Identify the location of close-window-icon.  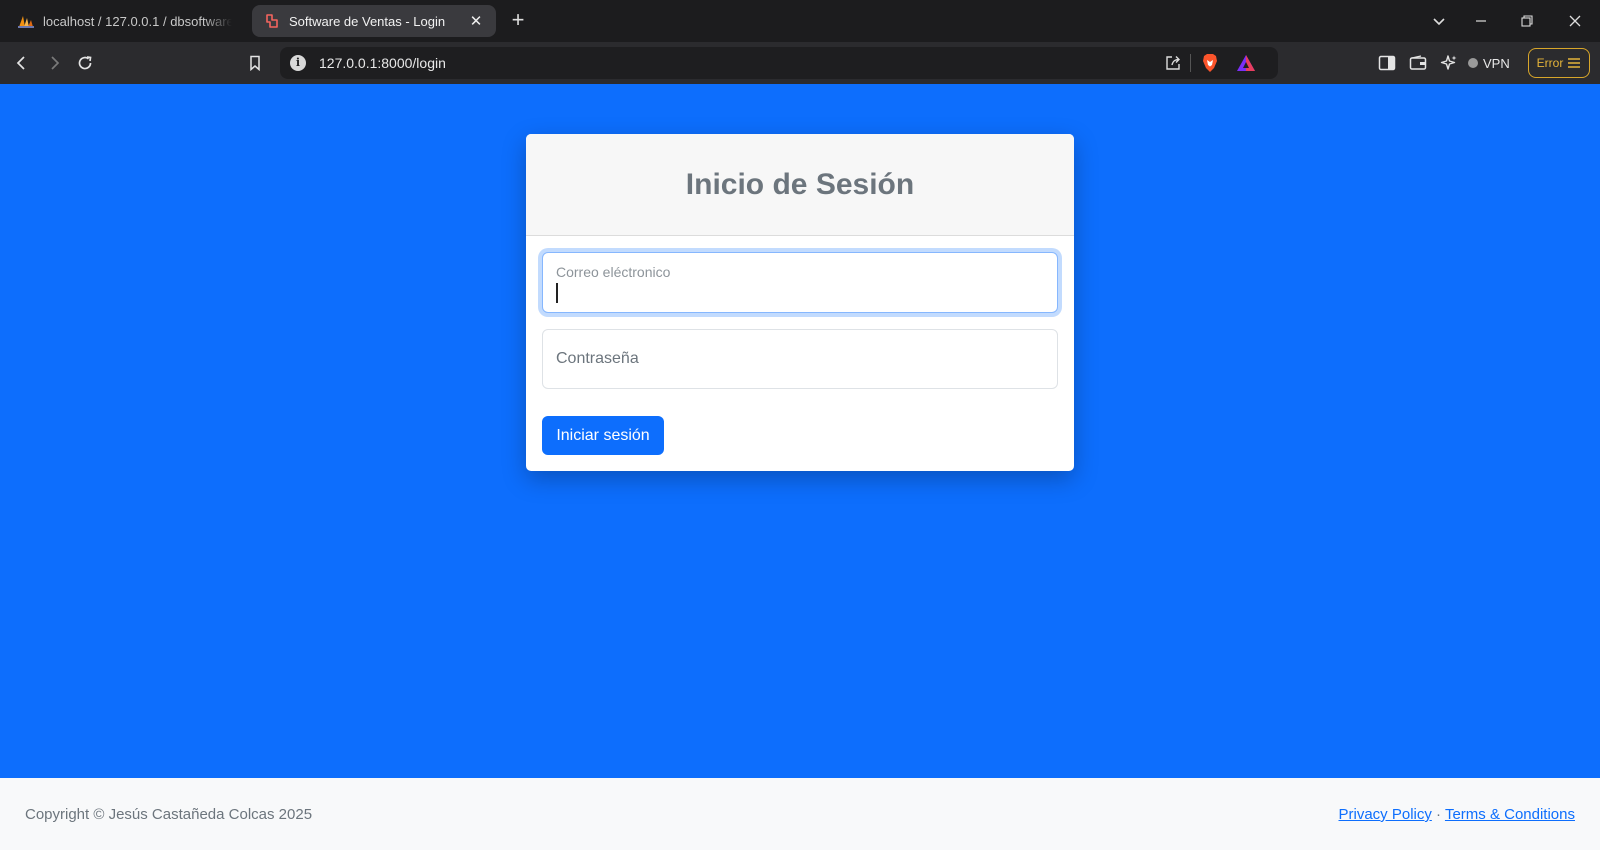
(1575, 21).